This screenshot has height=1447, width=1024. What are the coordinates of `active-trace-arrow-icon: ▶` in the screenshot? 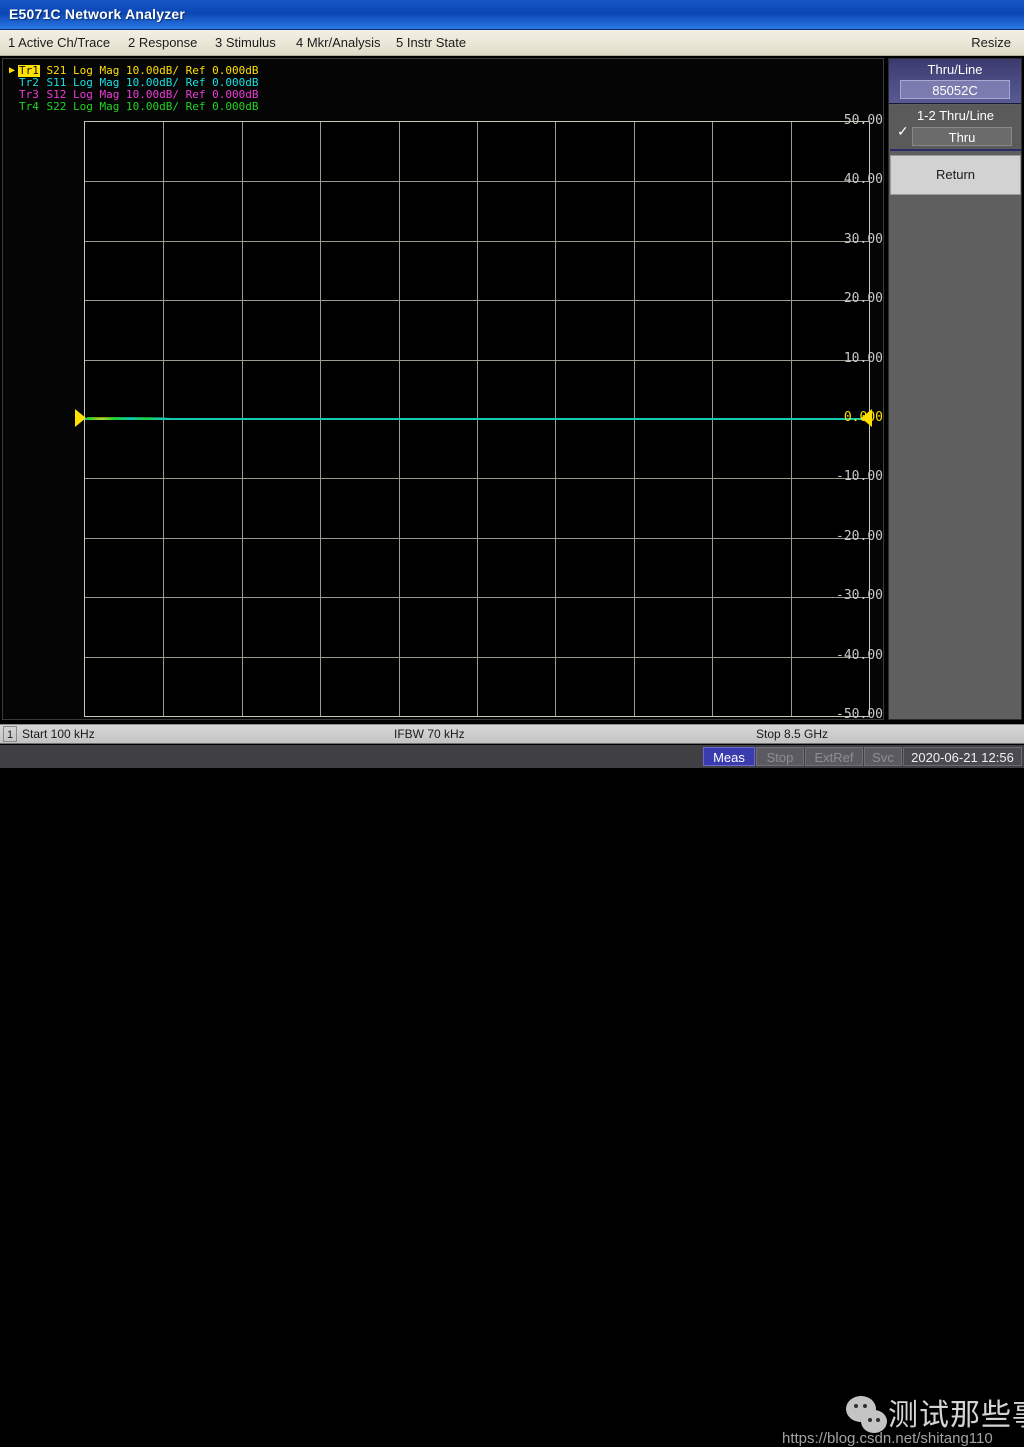 It's located at (12, 70).